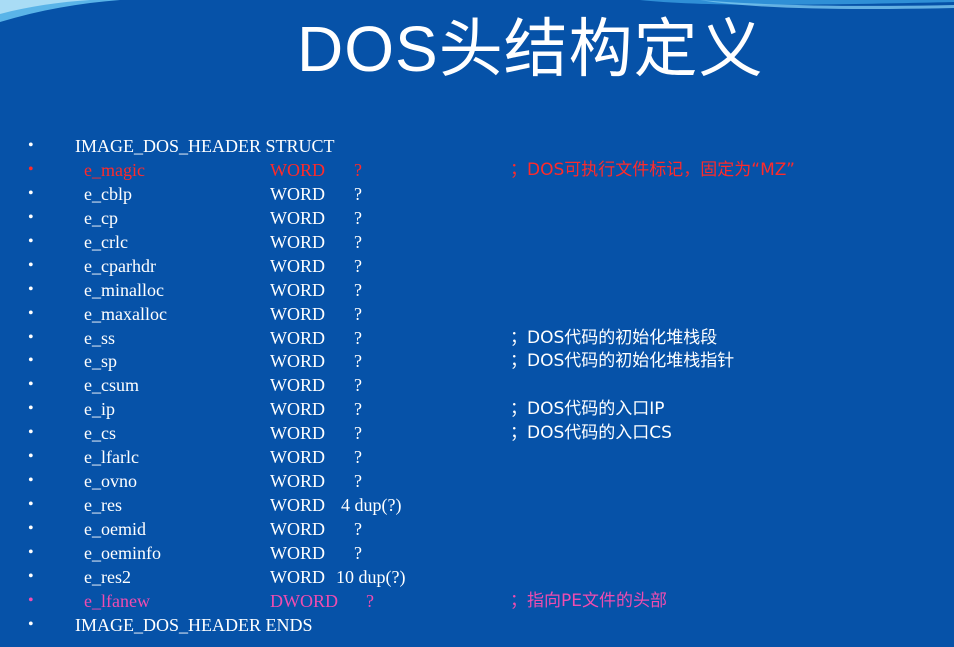 Image resolution: width=954 pixels, height=647 pixels. I want to click on field-line: • e_csum WORD ?, so click(477, 385).